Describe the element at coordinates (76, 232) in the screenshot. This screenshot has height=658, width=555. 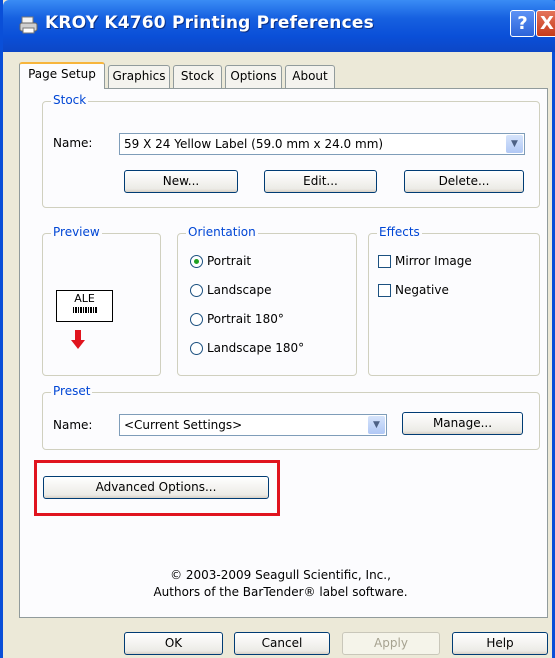
I see `preview-legend: Preview` at that location.